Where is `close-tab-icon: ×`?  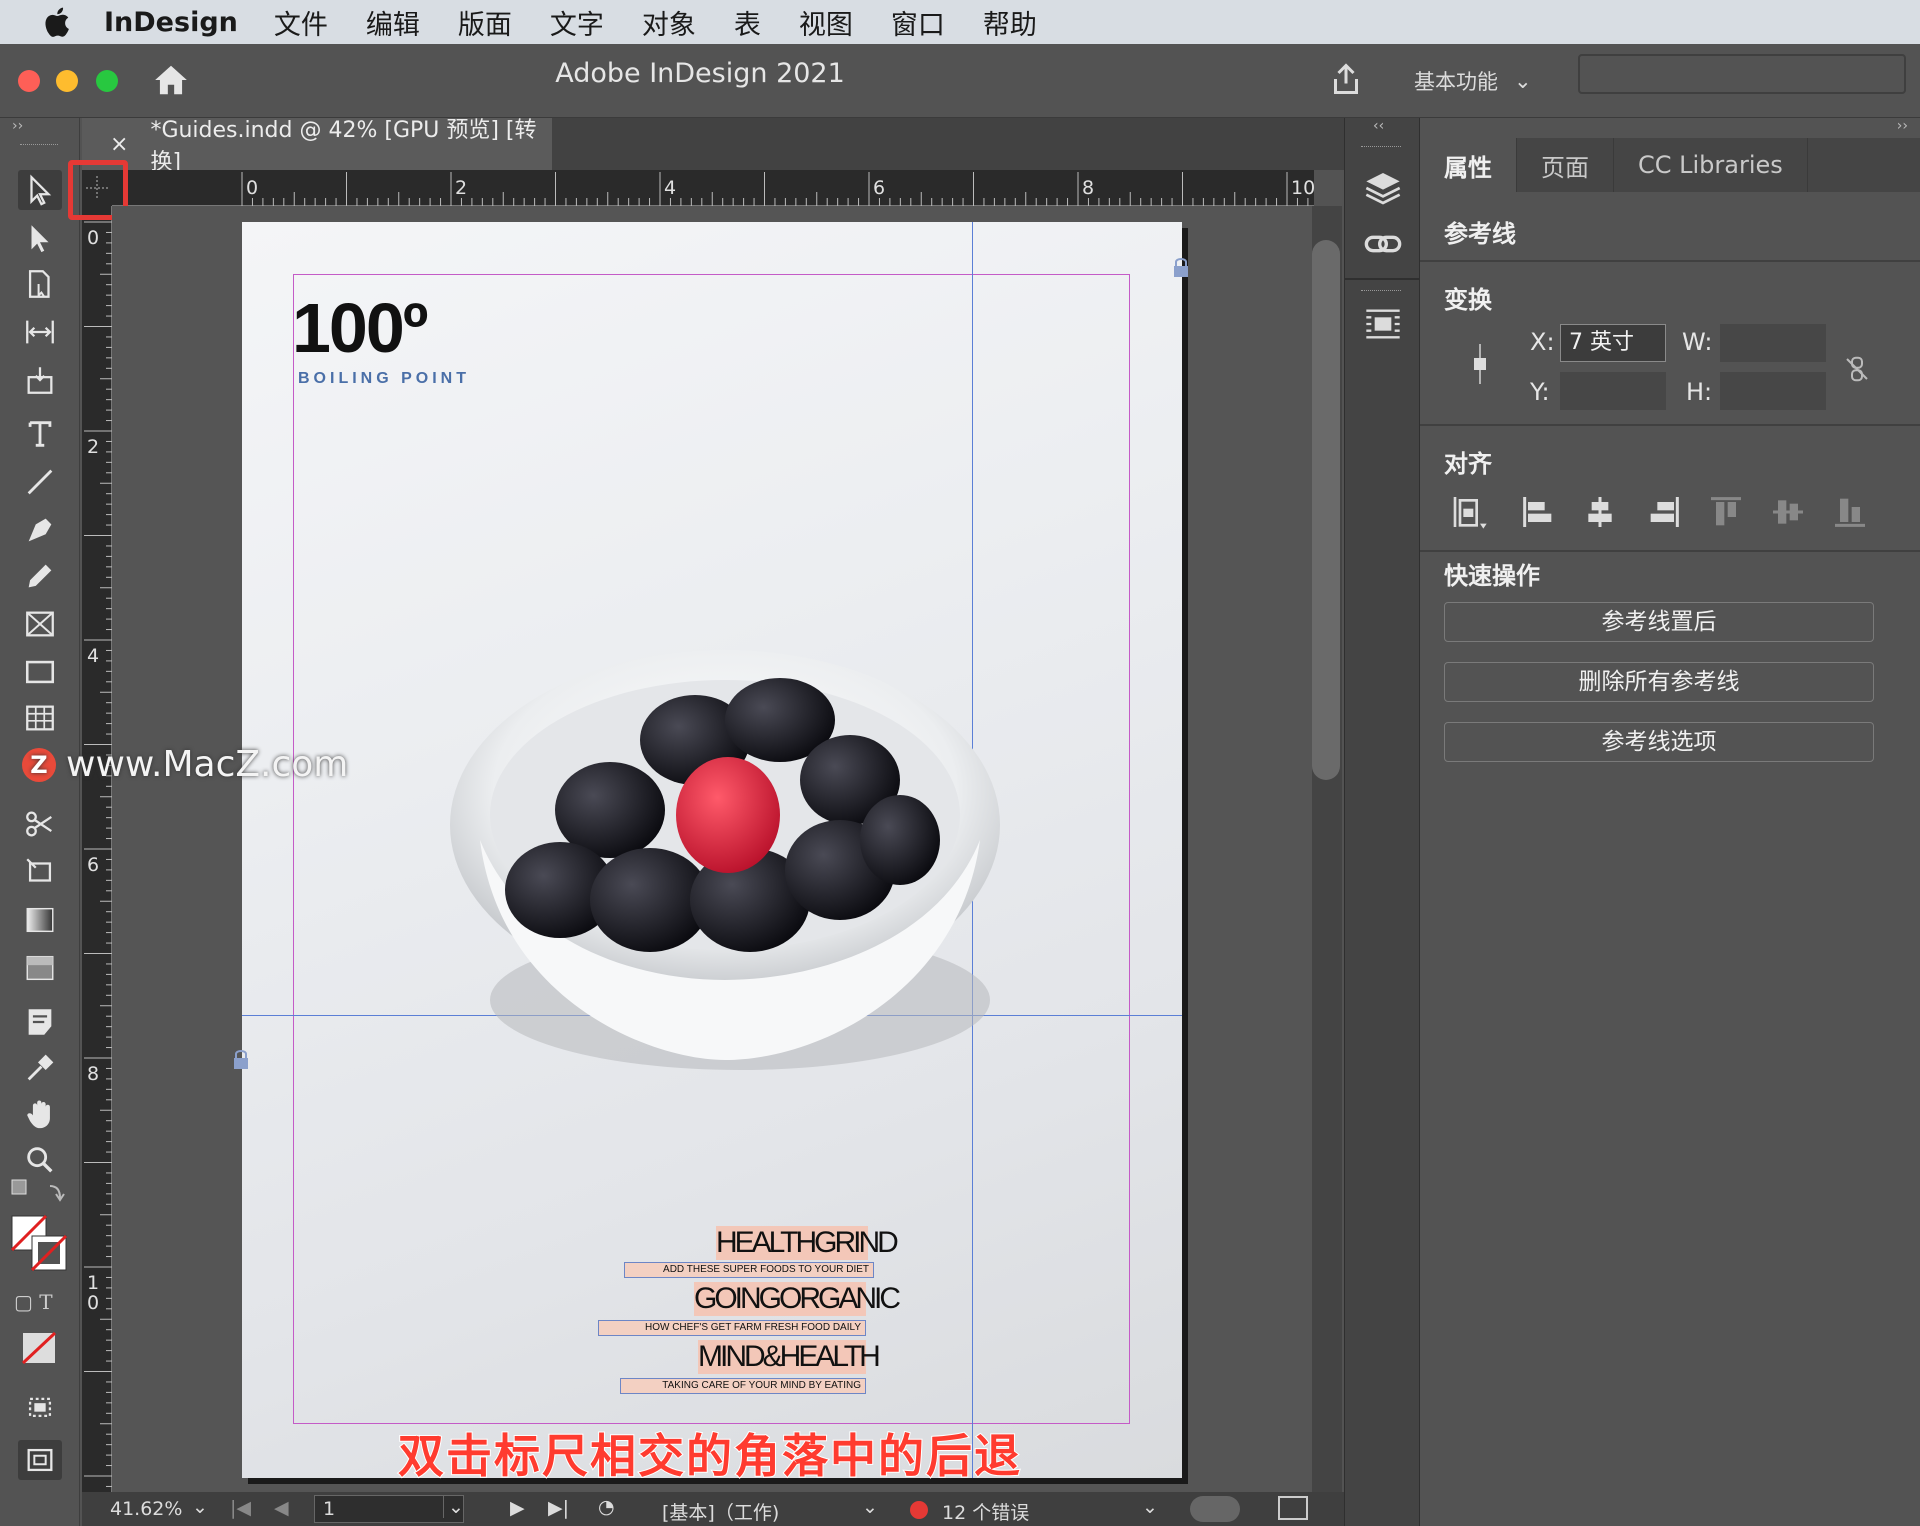 close-tab-icon: × is located at coordinates (119, 144).